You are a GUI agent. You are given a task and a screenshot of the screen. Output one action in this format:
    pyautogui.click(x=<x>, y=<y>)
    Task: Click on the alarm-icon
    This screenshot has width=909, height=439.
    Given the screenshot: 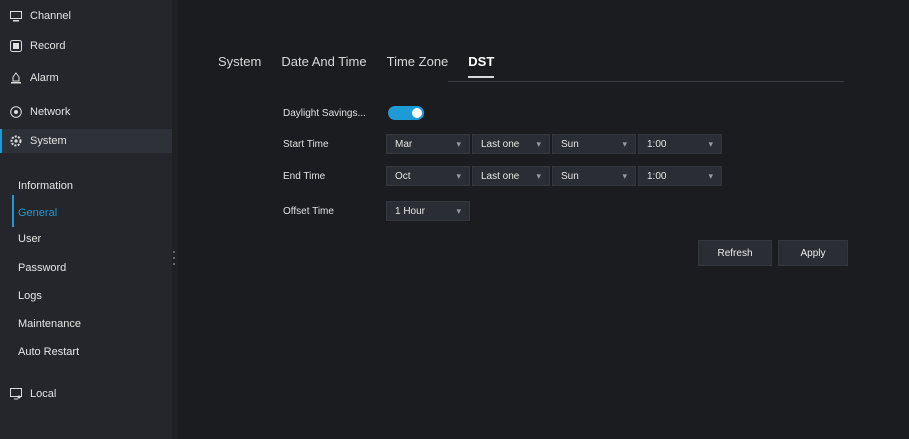 What is the action you would take?
    pyautogui.click(x=16, y=78)
    